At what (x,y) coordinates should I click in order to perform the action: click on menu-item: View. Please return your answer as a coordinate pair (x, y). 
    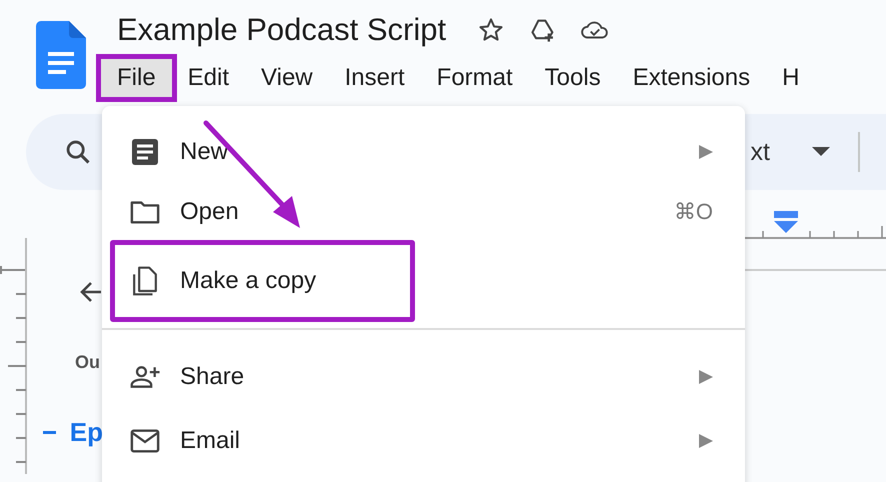
    Looking at the image, I should click on (287, 78).